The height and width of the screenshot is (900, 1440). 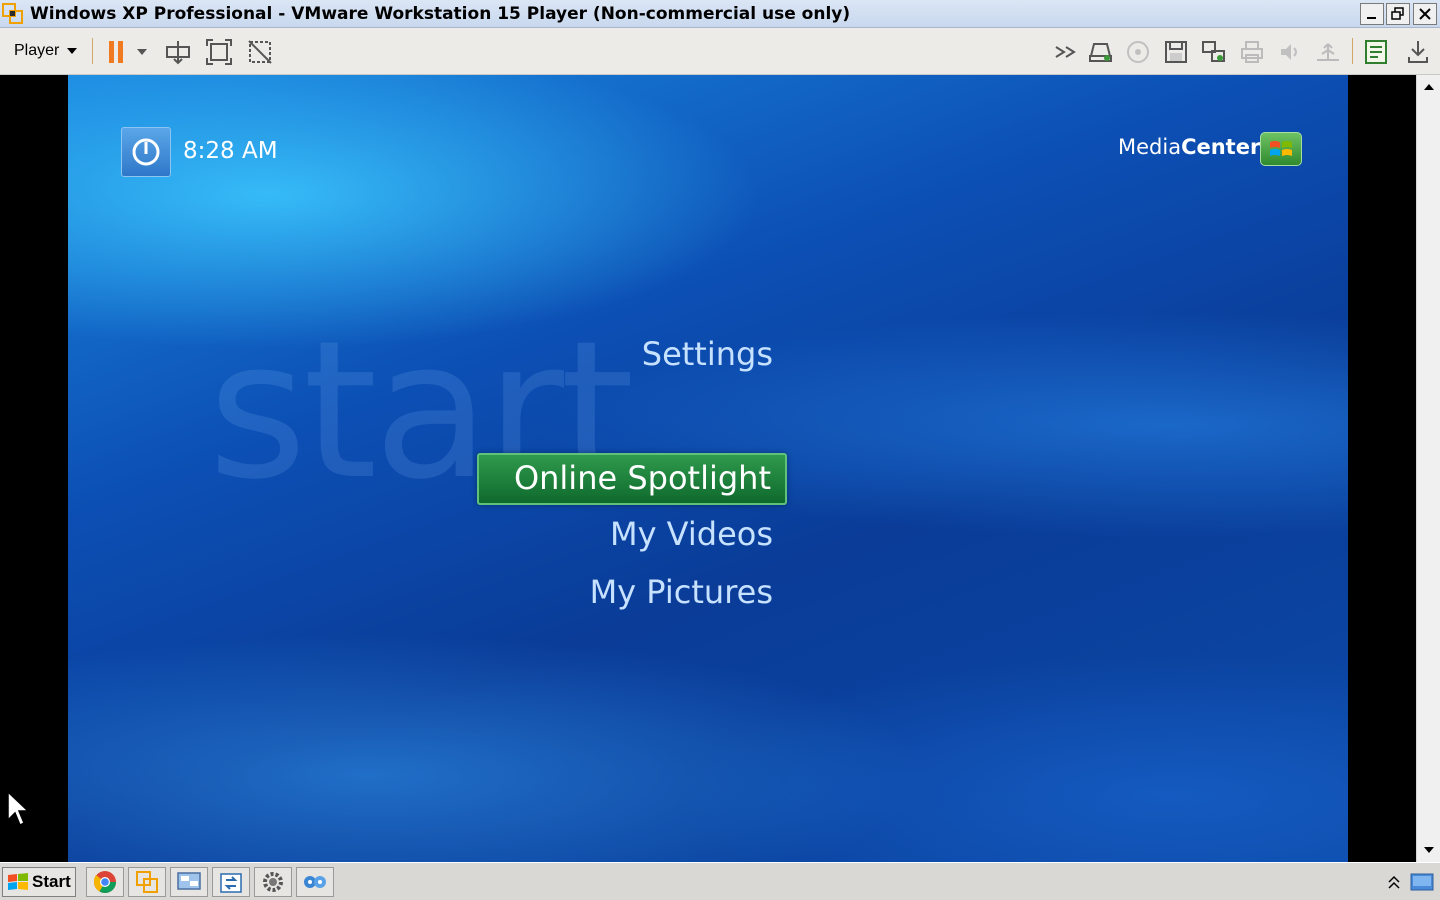 What do you see at coordinates (34, 468) in the screenshot?
I see `vm-left-border` at bounding box center [34, 468].